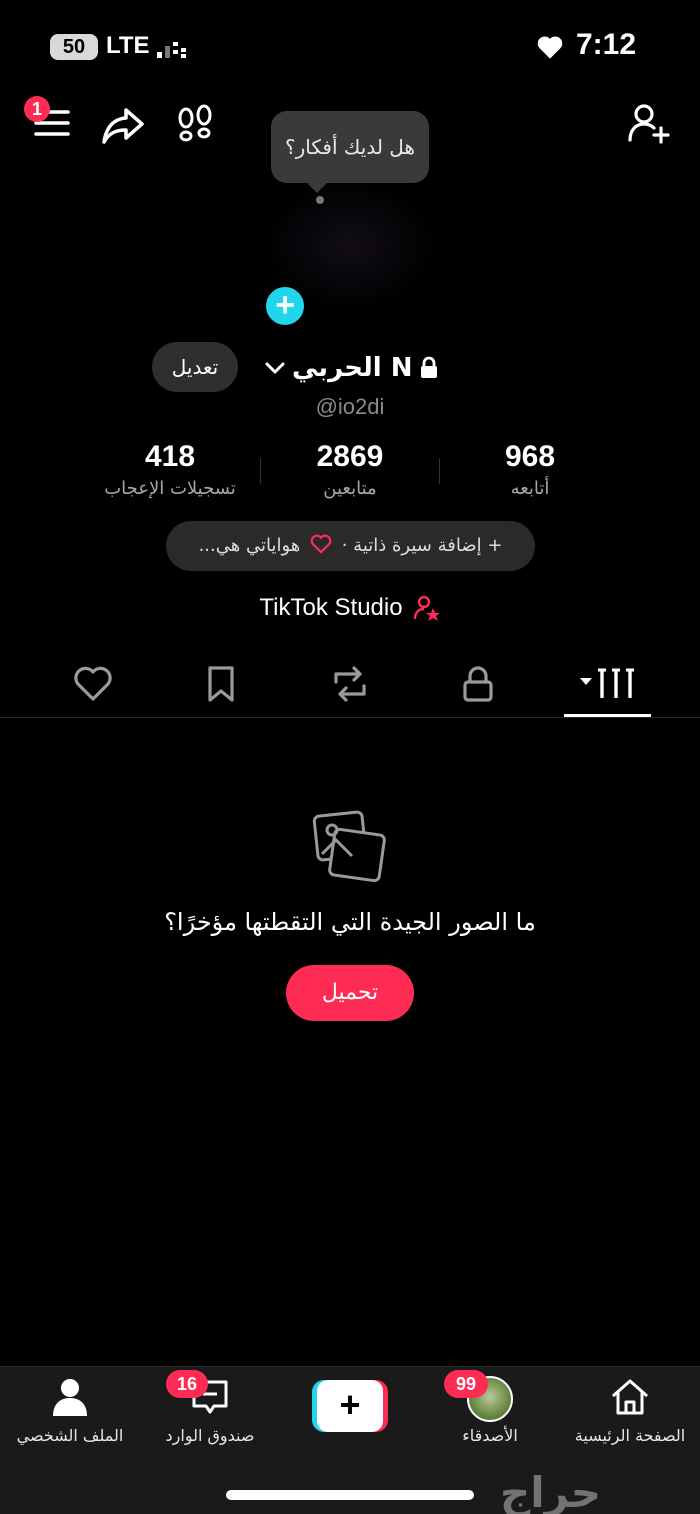  I want to click on nav-profile: الملف الشخصي, so click(70, 1410).